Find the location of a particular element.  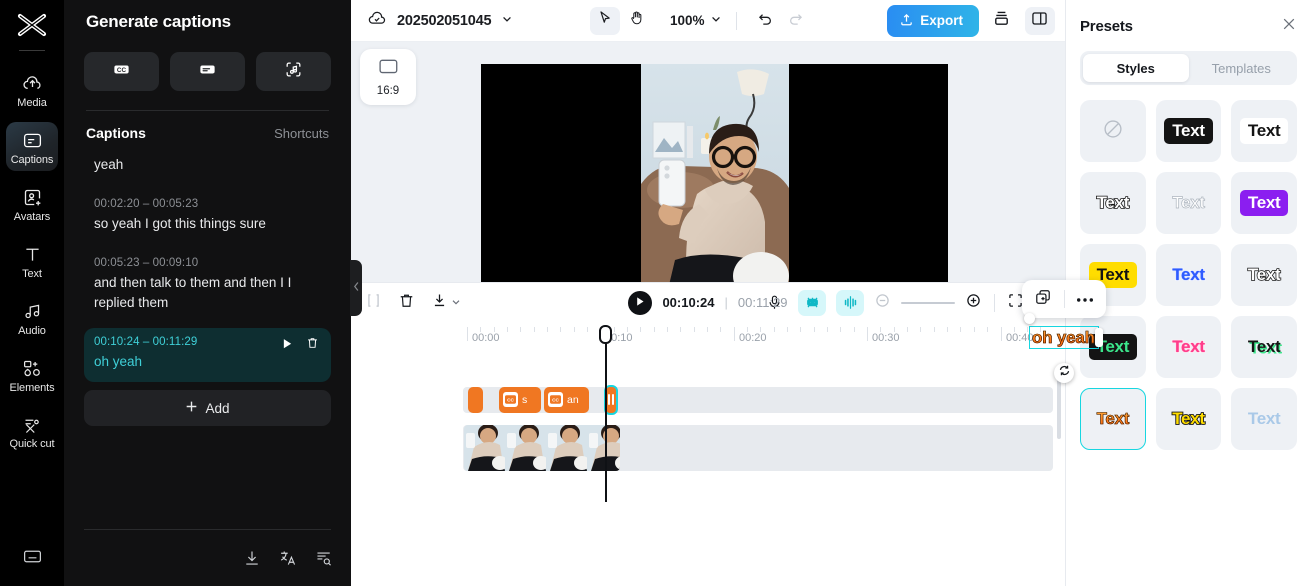

ellipsis-icon is located at coordinates (1085, 299).